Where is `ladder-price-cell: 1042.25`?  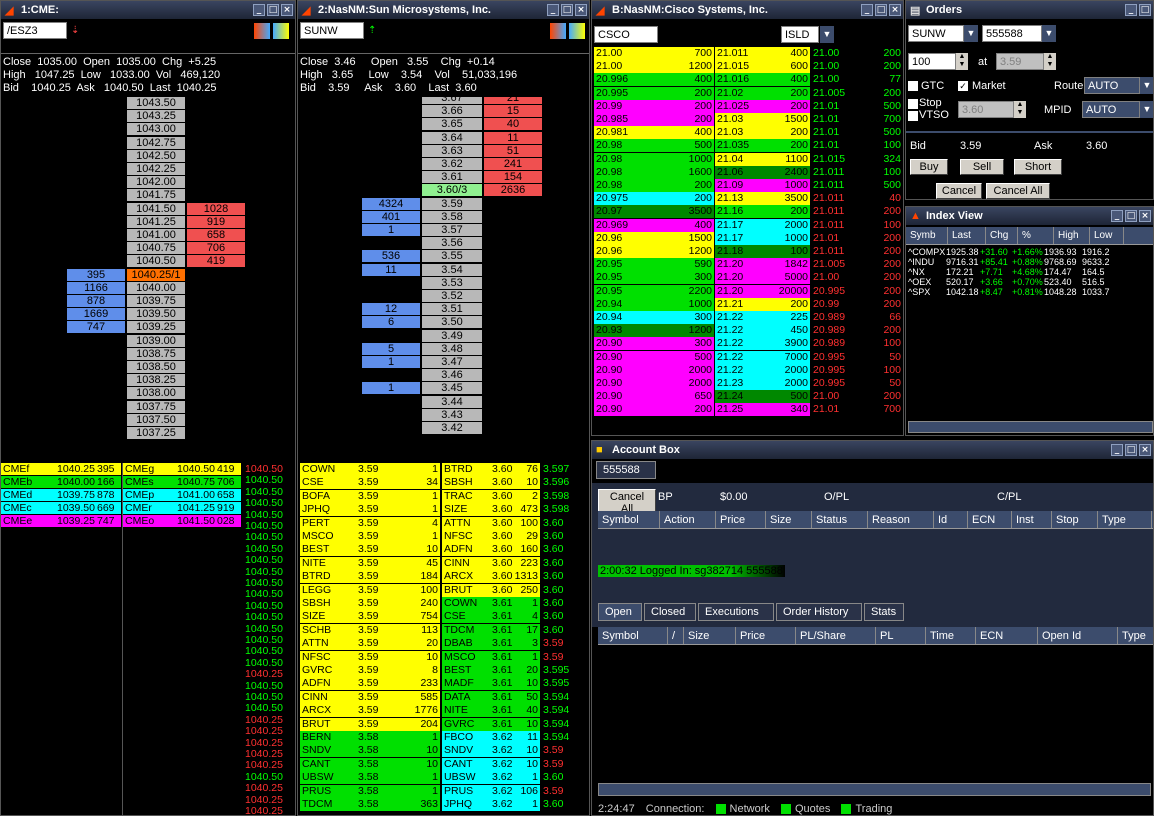 ladder-price-cell: 1042.25 is located at coordinates (156, 169).